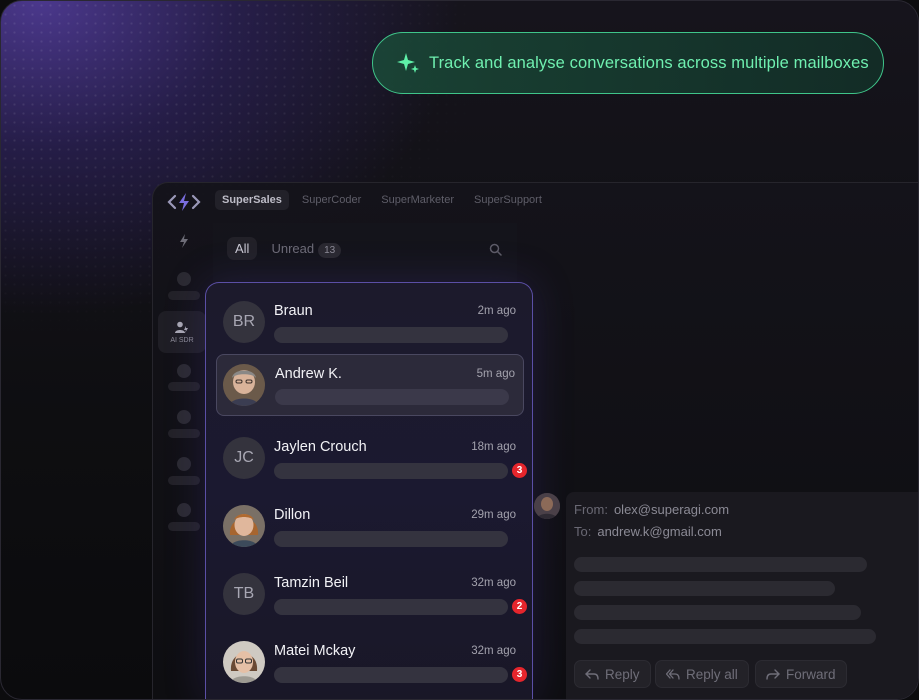 This screenshot has height=700, width=919. I want to click on avatar: TB, so click(244, 594).